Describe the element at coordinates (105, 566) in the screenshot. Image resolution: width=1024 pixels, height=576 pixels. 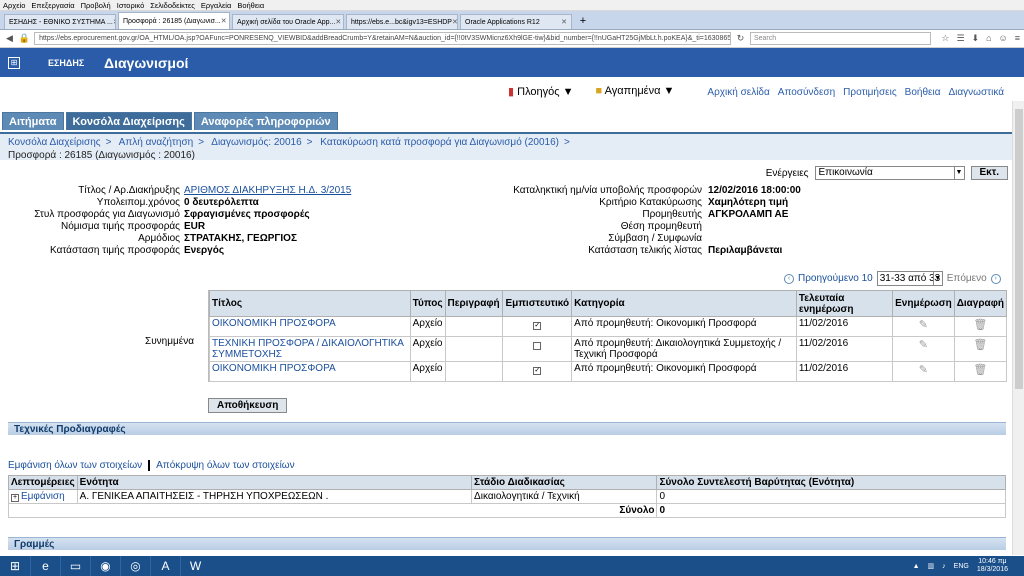
I see `firefox-icon: ◉` at that location.